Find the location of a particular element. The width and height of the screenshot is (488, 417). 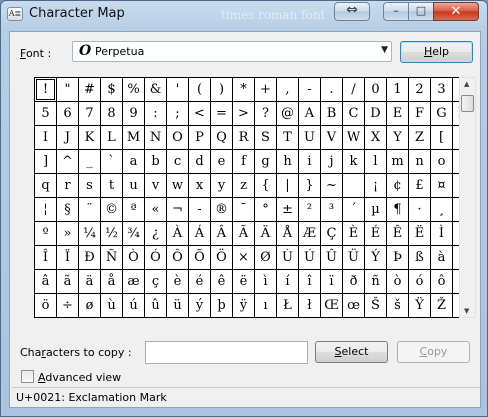

character-cell: ł is located at coordinates (310, 306).